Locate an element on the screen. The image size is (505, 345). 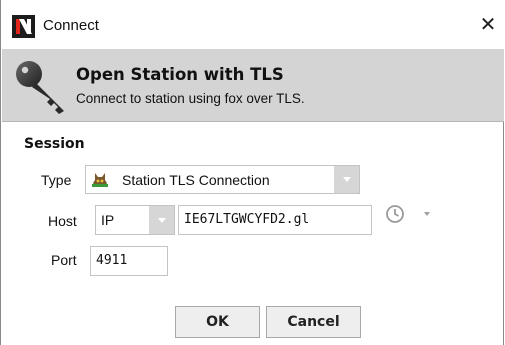
host-protocol-select: IP is located at coordinates (135, 220).